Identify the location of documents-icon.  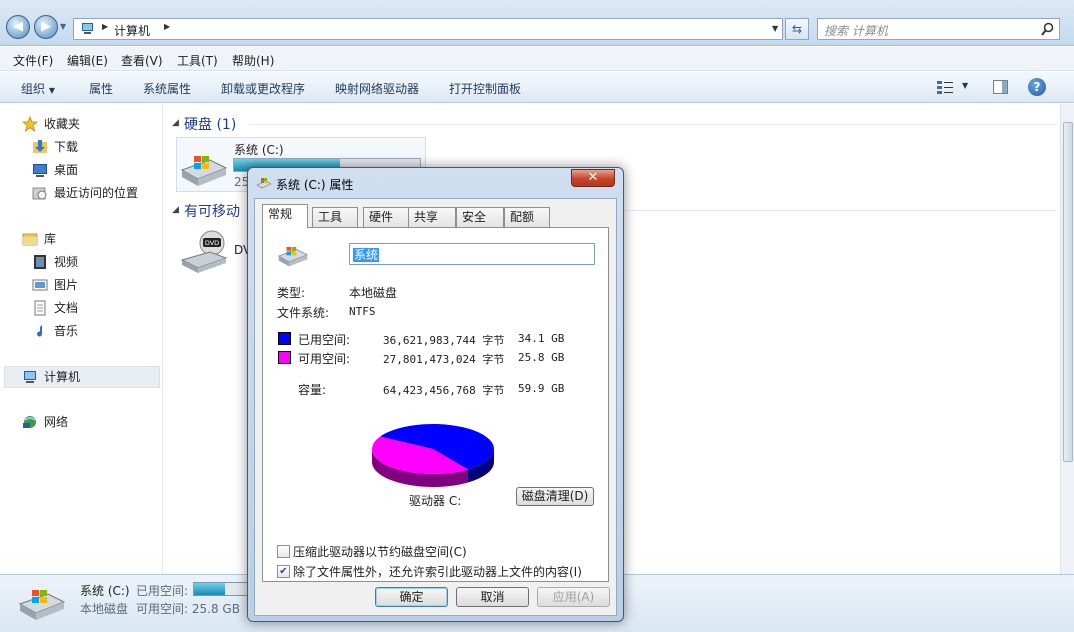
(40, 308).